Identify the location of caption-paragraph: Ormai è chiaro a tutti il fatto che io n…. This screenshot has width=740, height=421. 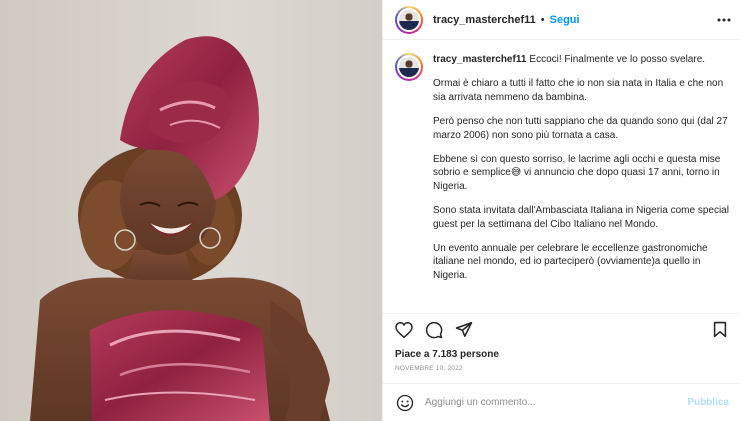
(578, 90).